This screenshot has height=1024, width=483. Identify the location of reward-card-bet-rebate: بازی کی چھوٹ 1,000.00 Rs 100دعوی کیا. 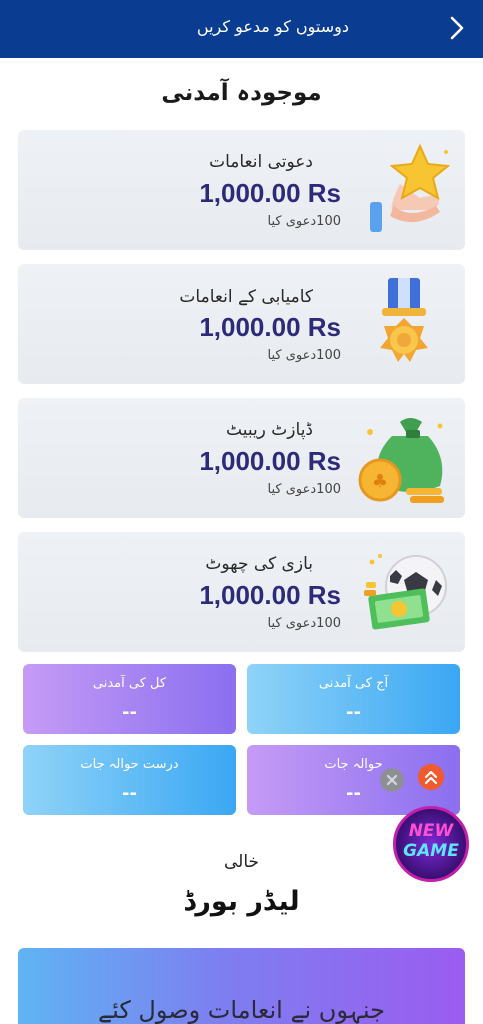
(241, 592).